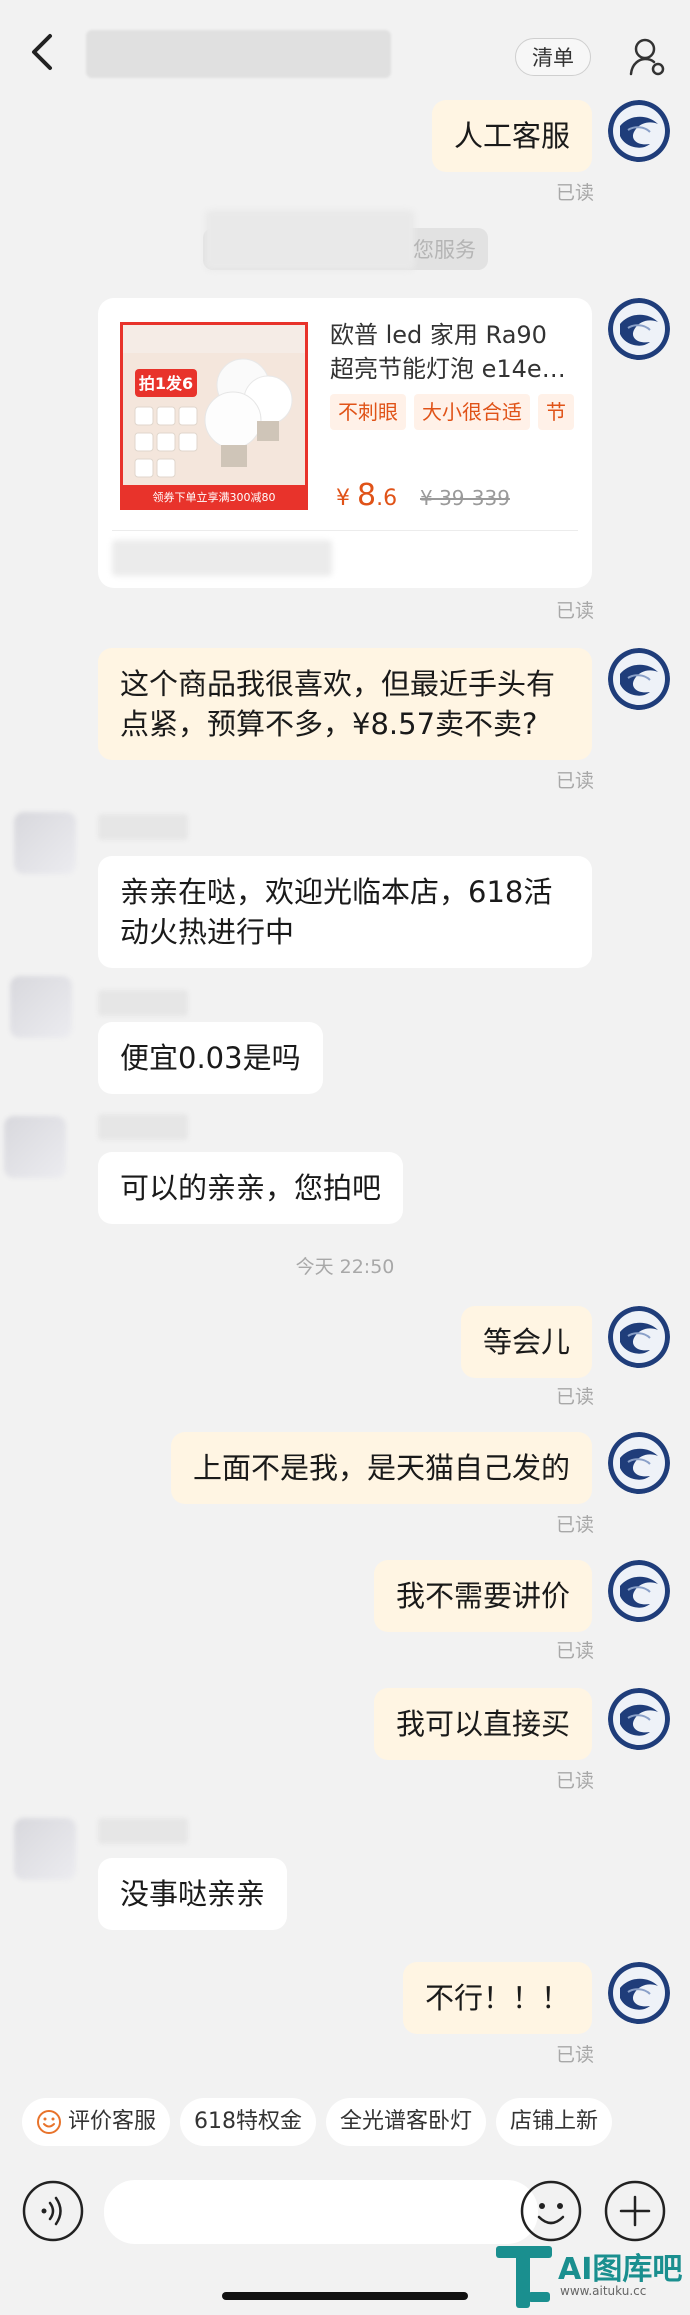 The height and width of the screenshot is (2315, 690). Describe the element at coordinates (465, 498) in the screenshot. I see `product-original-price: ¥ 39-339` at that location.